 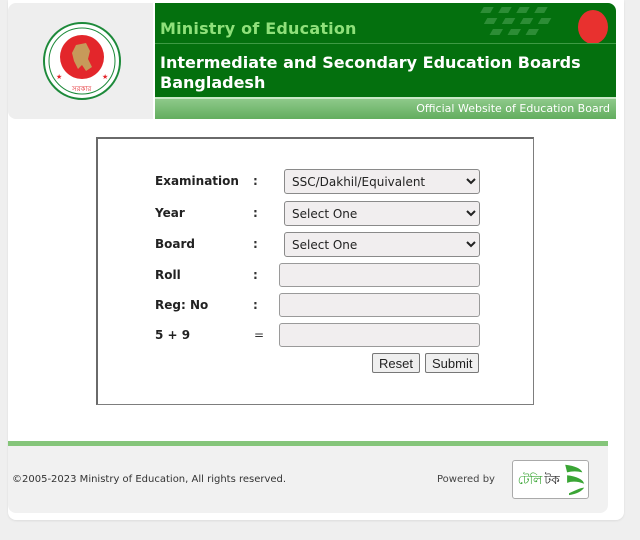 I want to click on exam-select: SSC/Dakhil/Equivalent, so click(x=382, y=181).